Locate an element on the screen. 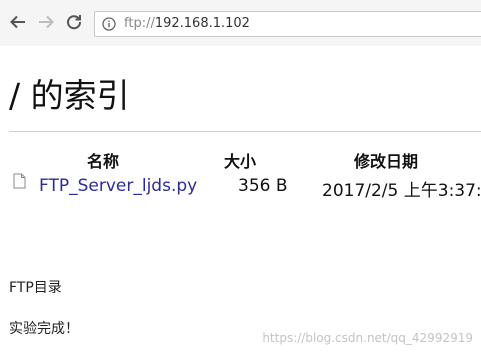 The width and height of the screenshot is (481, 359). file-size: 356 B is located at coordinates (263, 186).